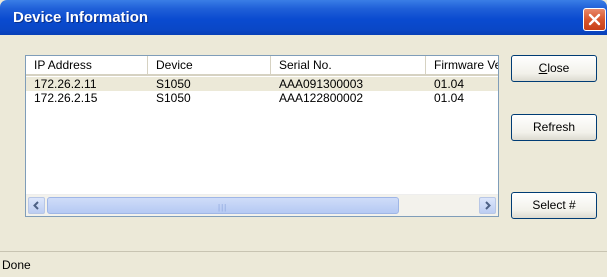 This screenshot has width=607, height=277. I want to click on scroll-left-button, so click(36, 205).